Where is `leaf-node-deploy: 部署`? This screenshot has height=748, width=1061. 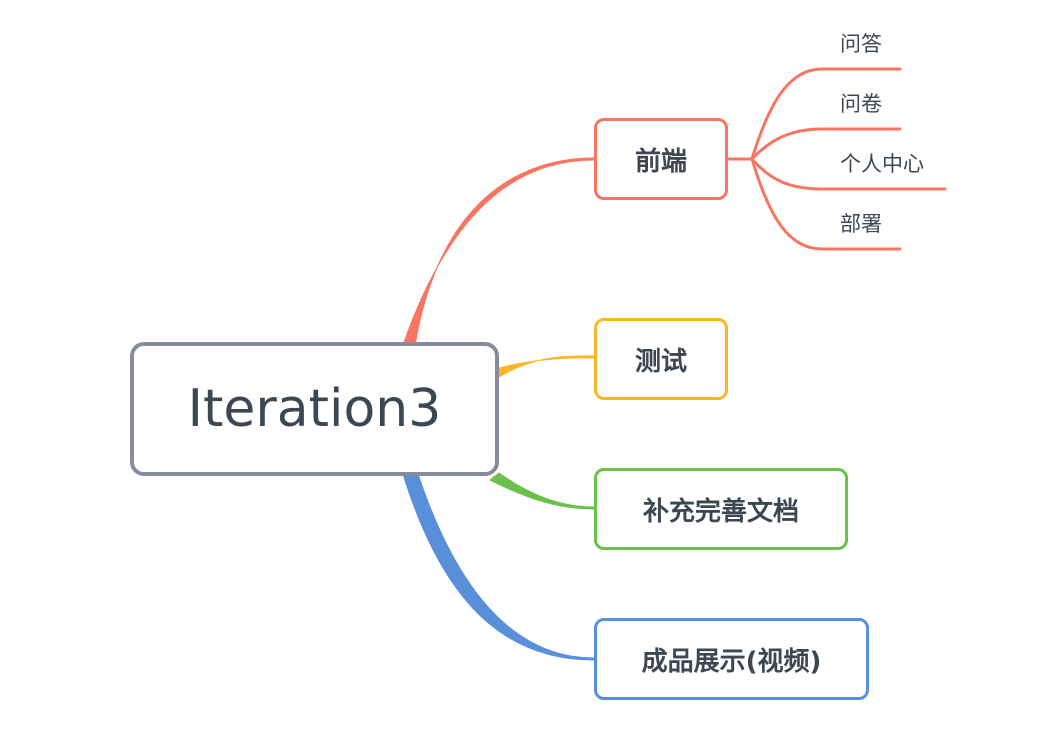
leaf-node-deploy: 部署 is located at coordinates (861, 224).